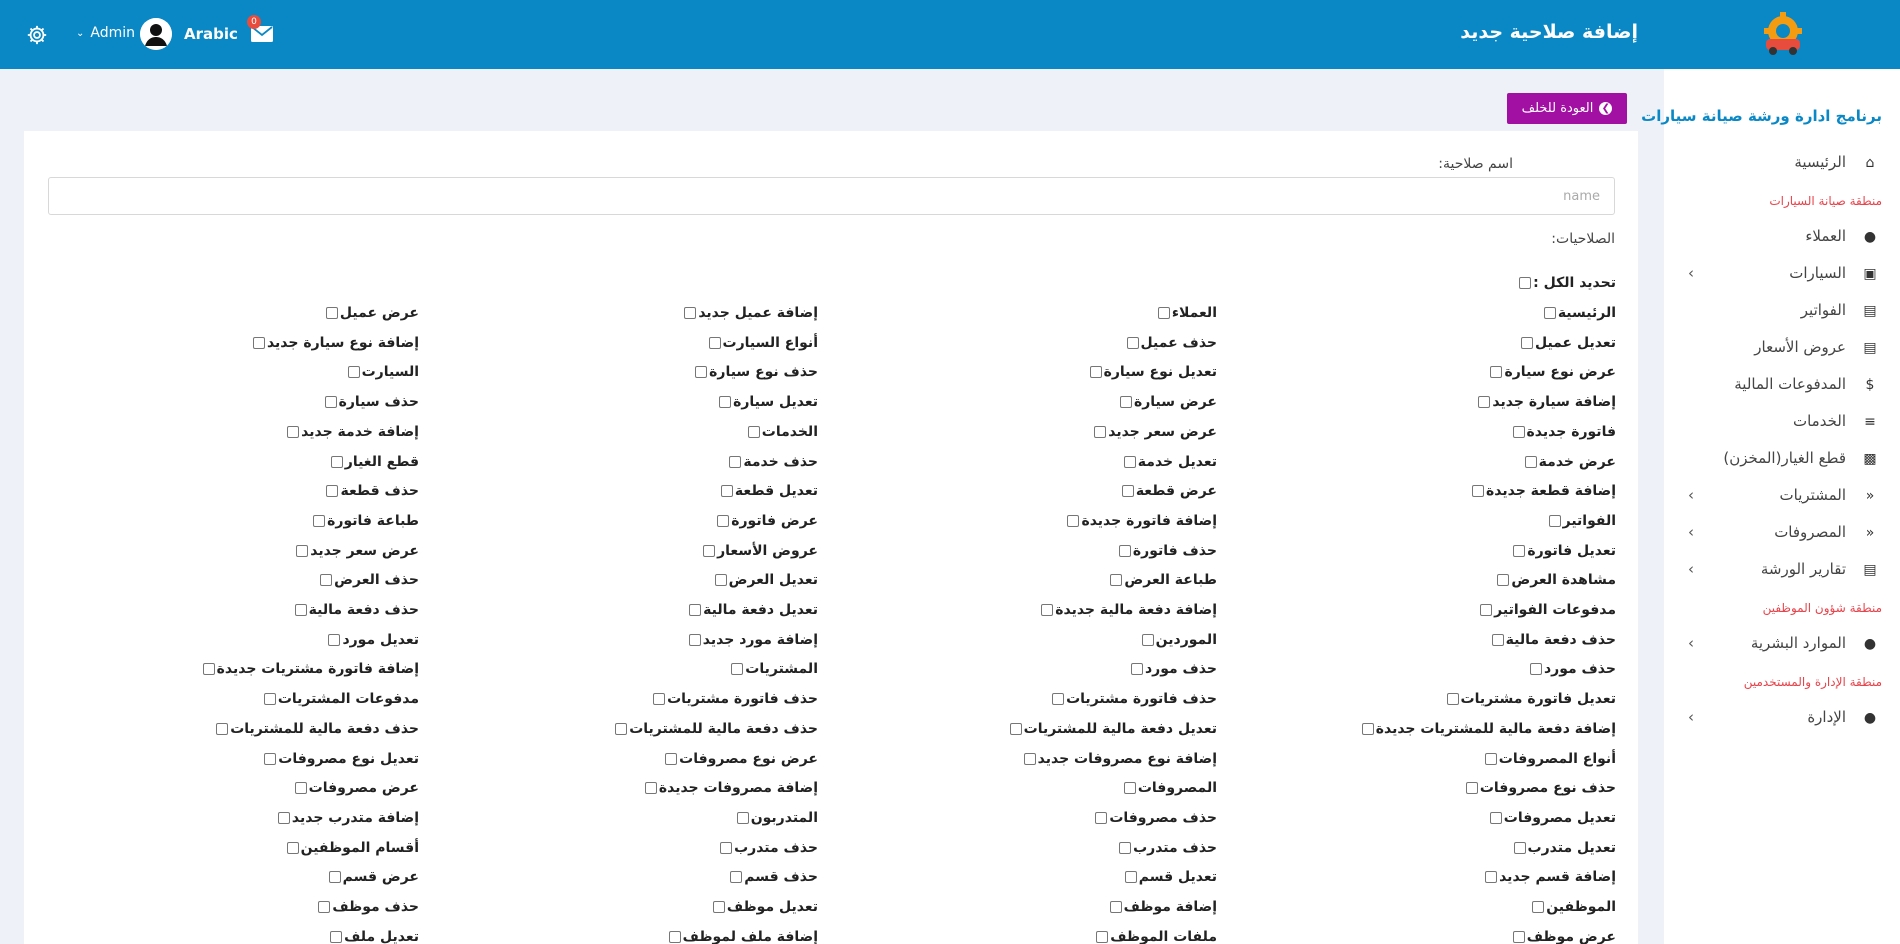 Image resolution: width=1900 pixels, height=944 pixels. I want to click on permission-checkbox: عرض نوع مصروفات, so click(741, 759).